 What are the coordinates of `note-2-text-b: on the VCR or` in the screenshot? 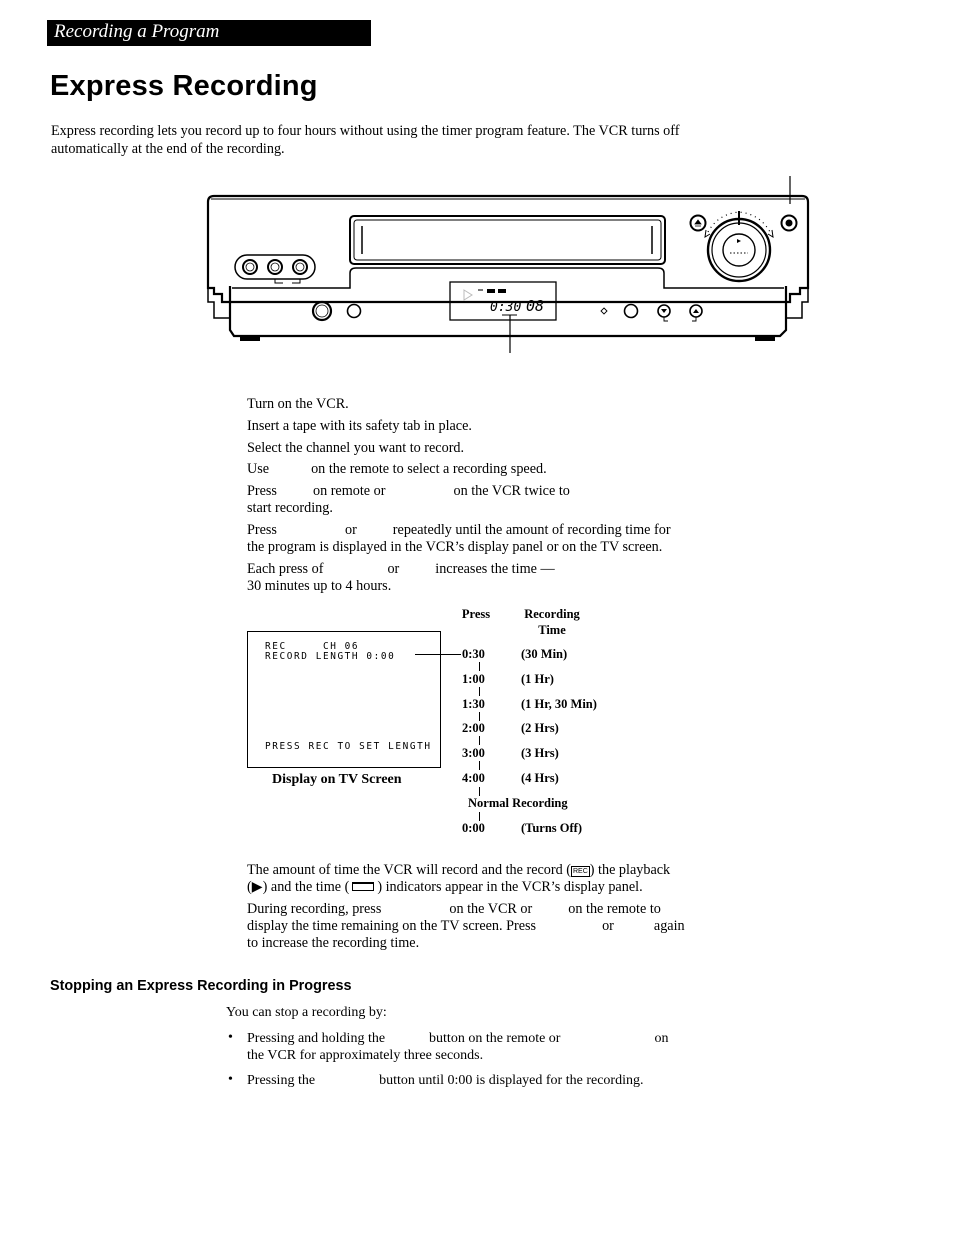 It's located at (491, 909).